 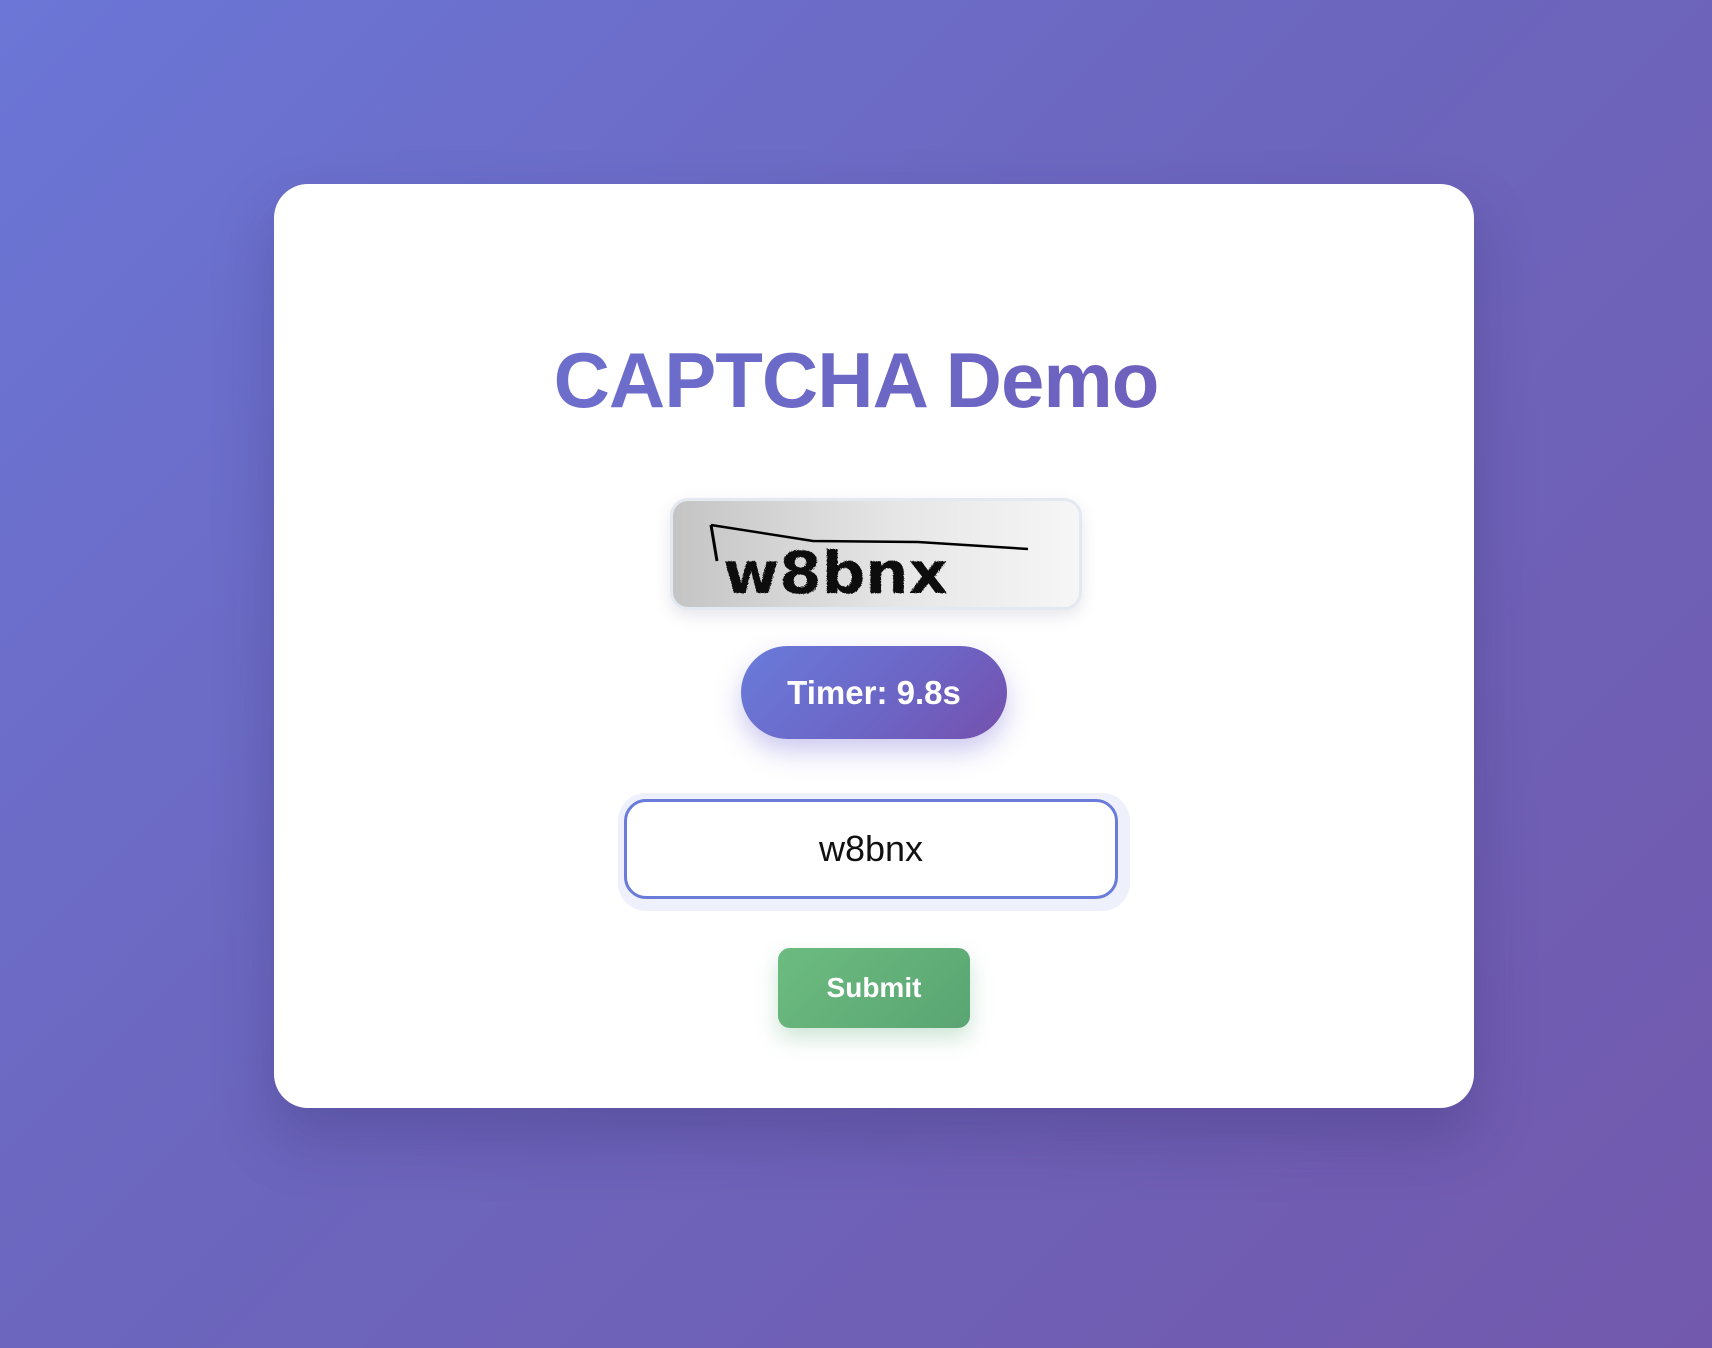 I want to click on answer-input-focus-ring, so click(x=874, y=852).